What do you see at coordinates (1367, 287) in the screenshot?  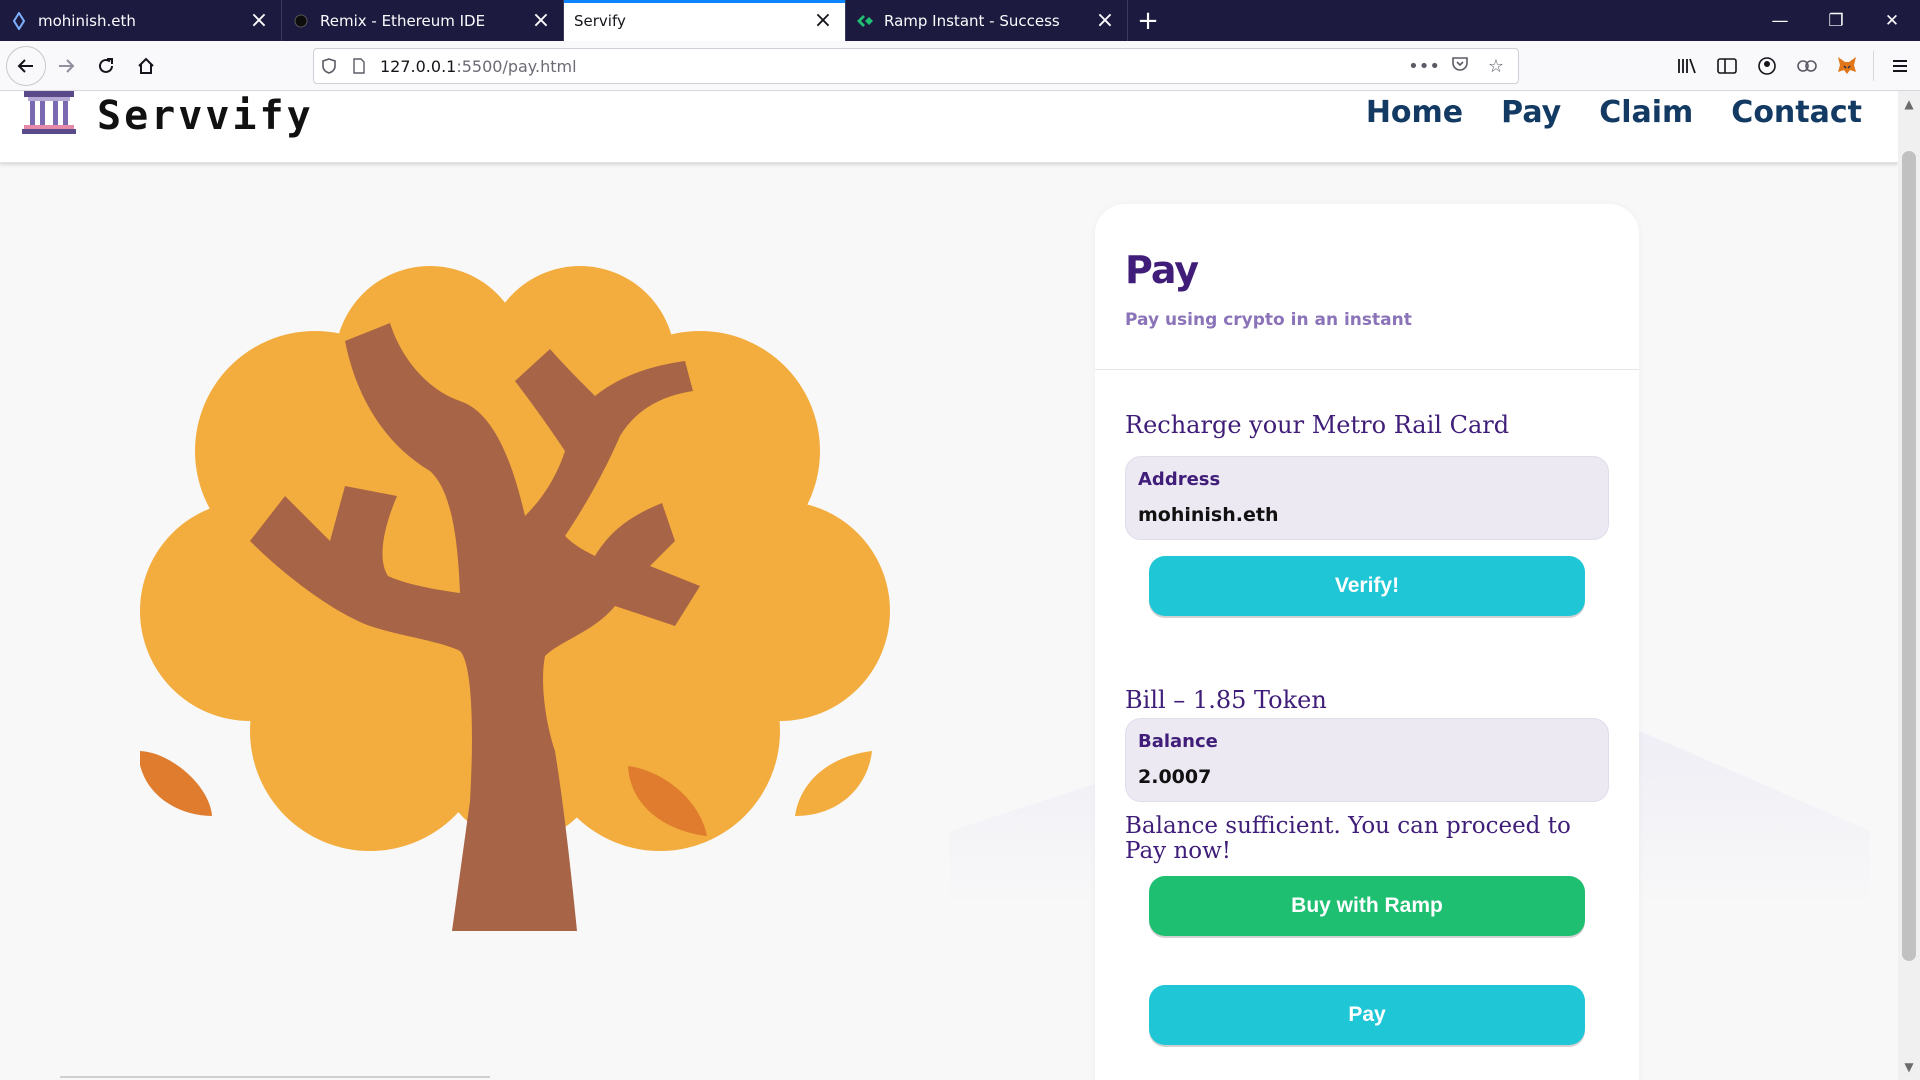 I see `pay-card-header: Pay Pay using crypto in an instant` at bounding box center [1367, 287].